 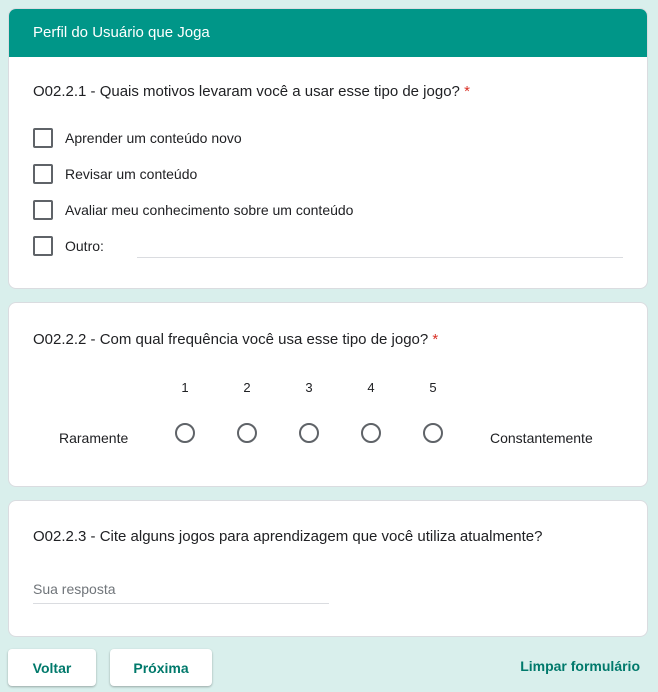 What do you see at coordinates (541, 438) in the screenshot?
I see `scale-max-label: Constantemente` at bounding box center [541, 438].